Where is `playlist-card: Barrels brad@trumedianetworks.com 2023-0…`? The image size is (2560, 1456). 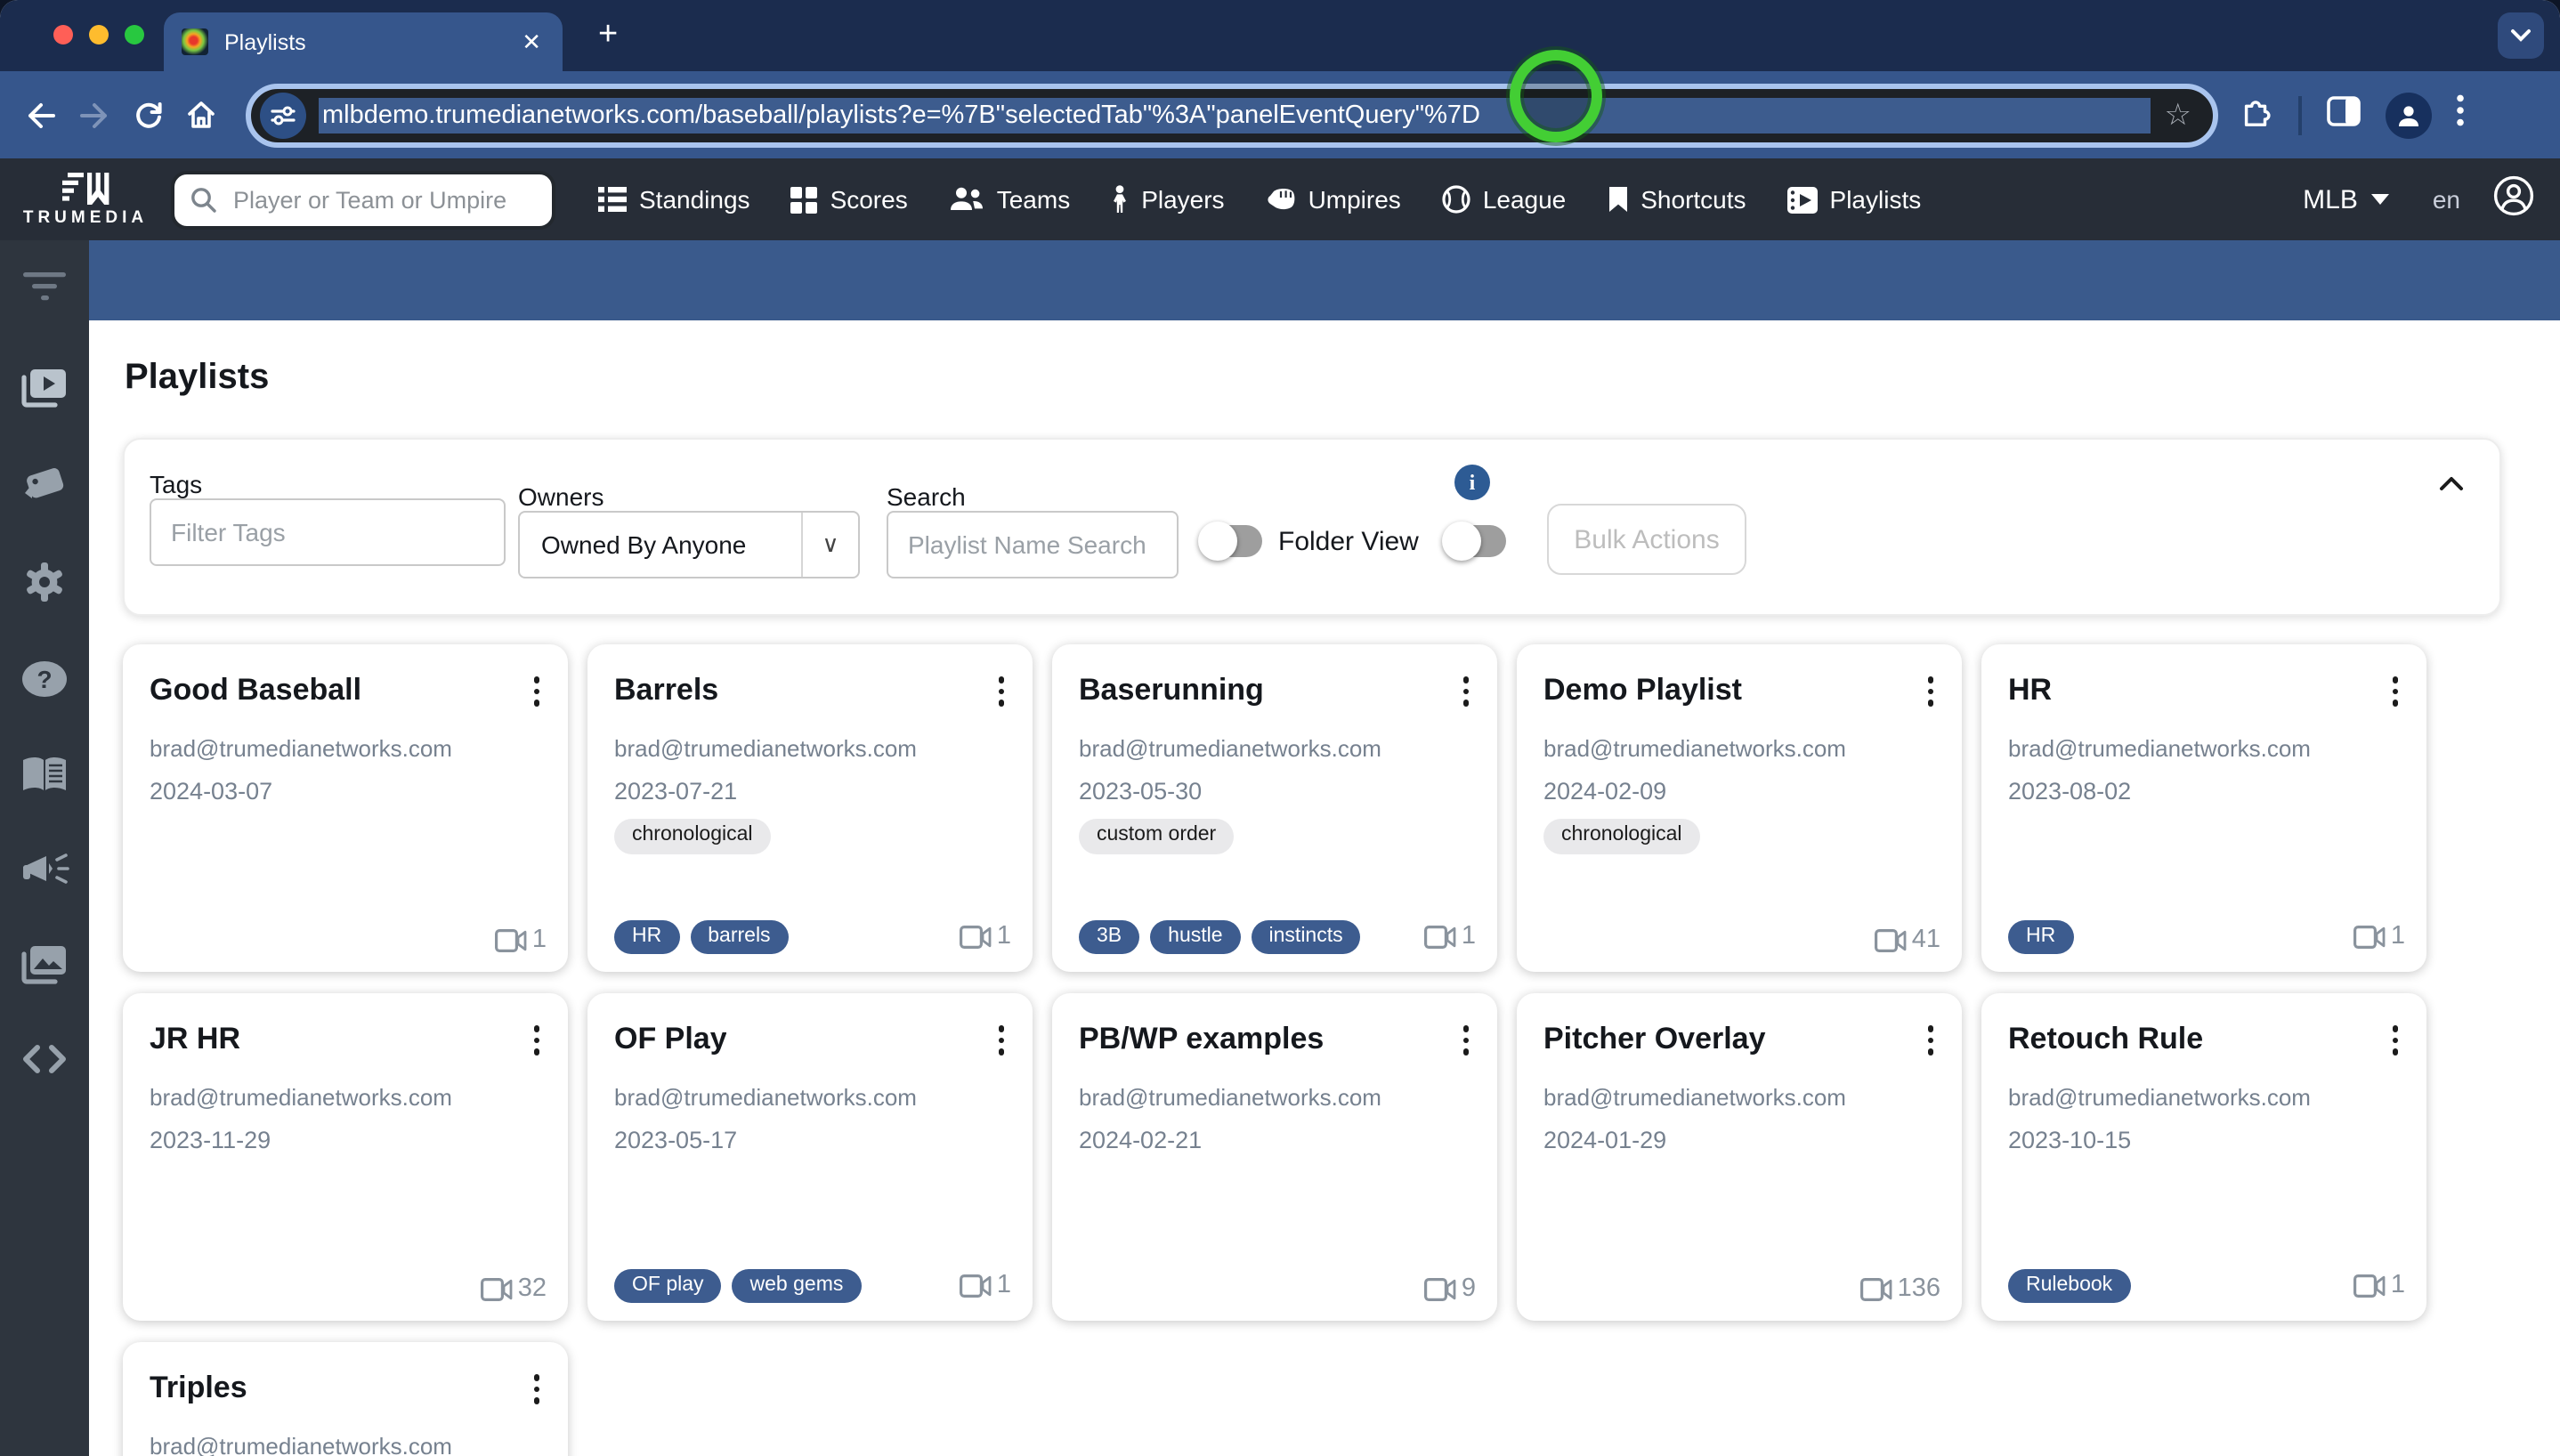 playlist-card: Barrels brad@trumedianetworks.com 2023-0… is located at coordinates (810, 808).